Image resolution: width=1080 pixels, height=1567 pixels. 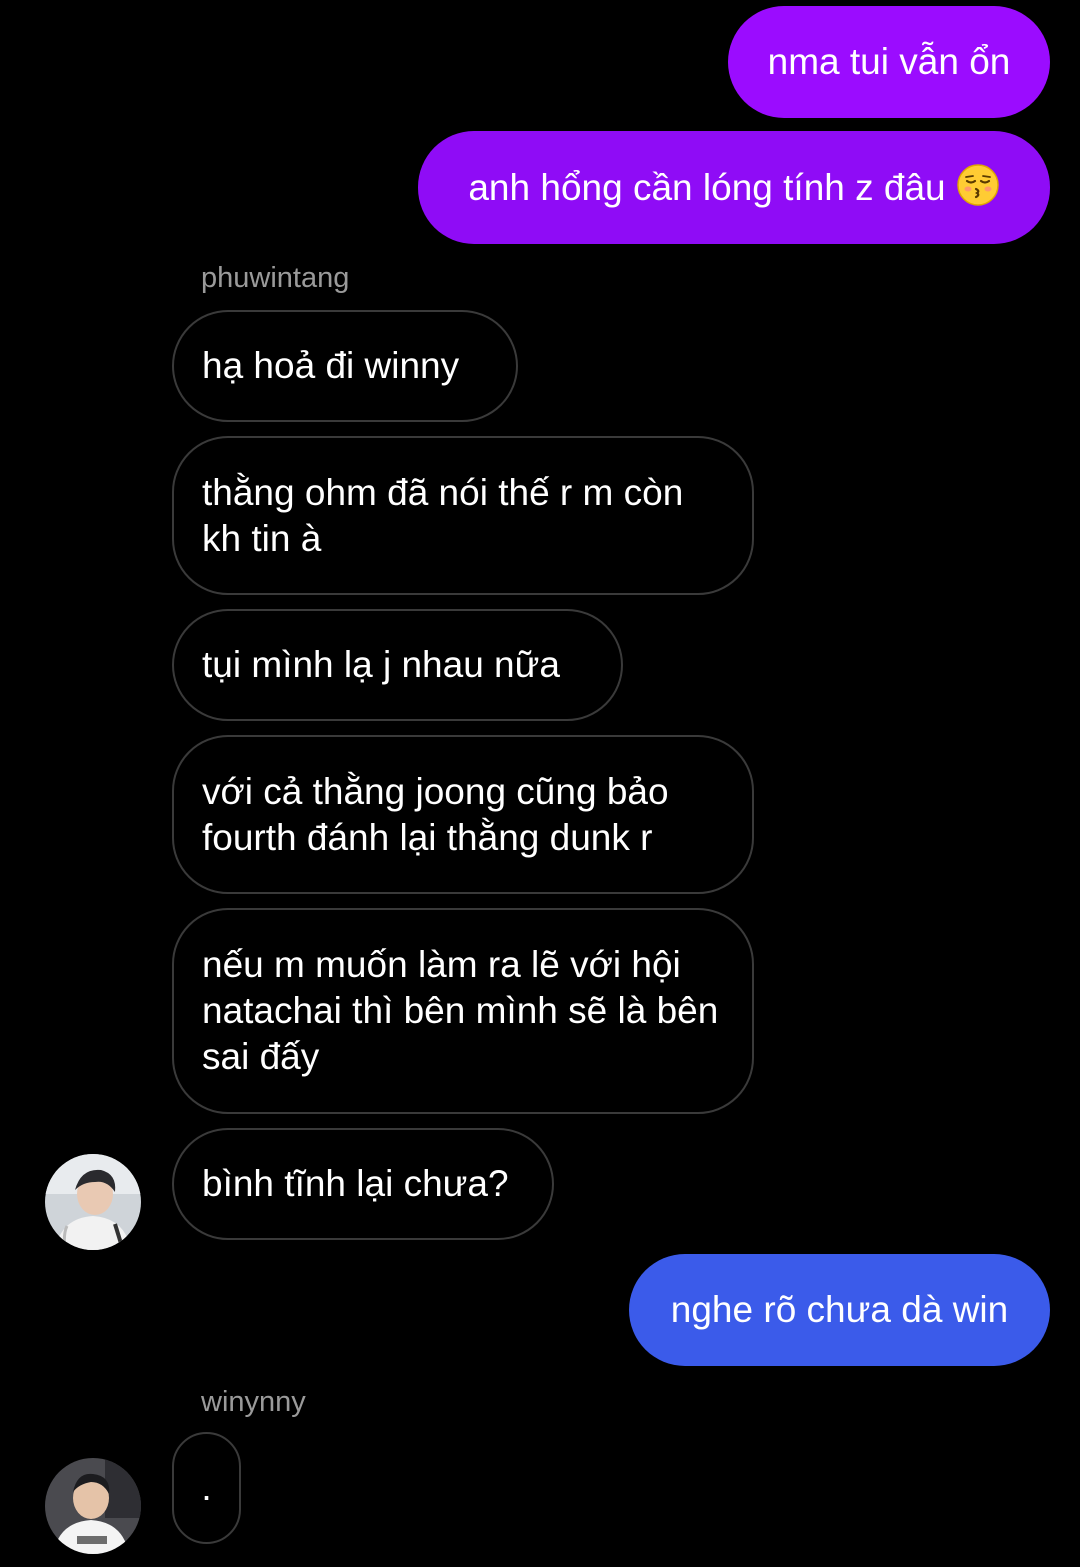 What do you see at coordinates (275, 278) in the screenshot?
I see `sender-name-label: phuwintang` at bounding box center [275, 278].